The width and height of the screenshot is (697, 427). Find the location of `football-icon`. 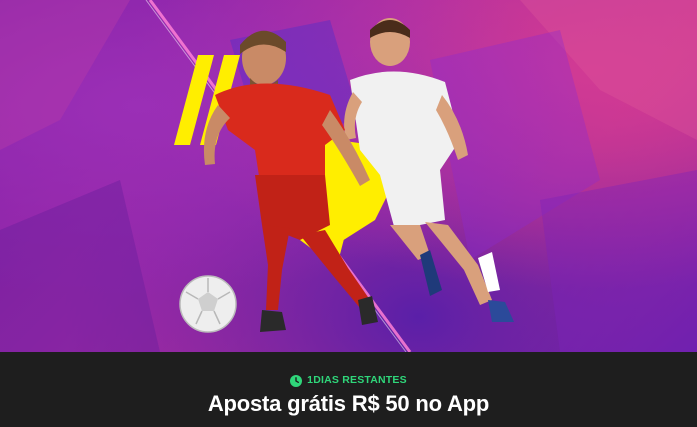

football-icon is located at coordinates (208, 304).